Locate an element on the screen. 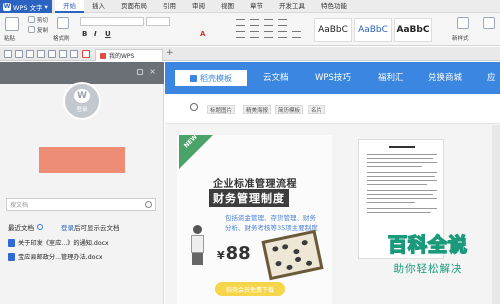  cut-label: 剪切 is located at coordinates (42, 20).